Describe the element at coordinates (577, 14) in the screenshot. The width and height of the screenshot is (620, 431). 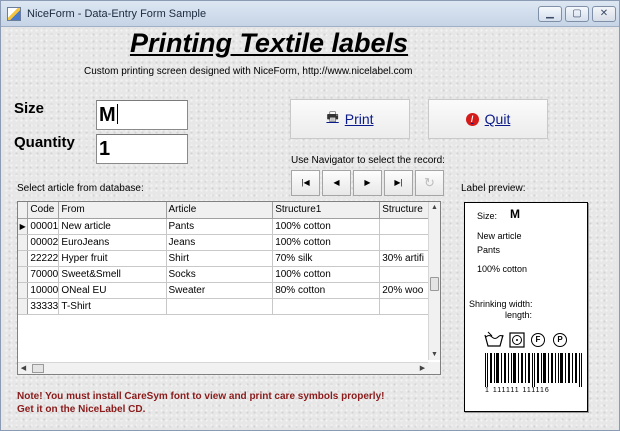
I see `maximize-button: ▢` at that location.